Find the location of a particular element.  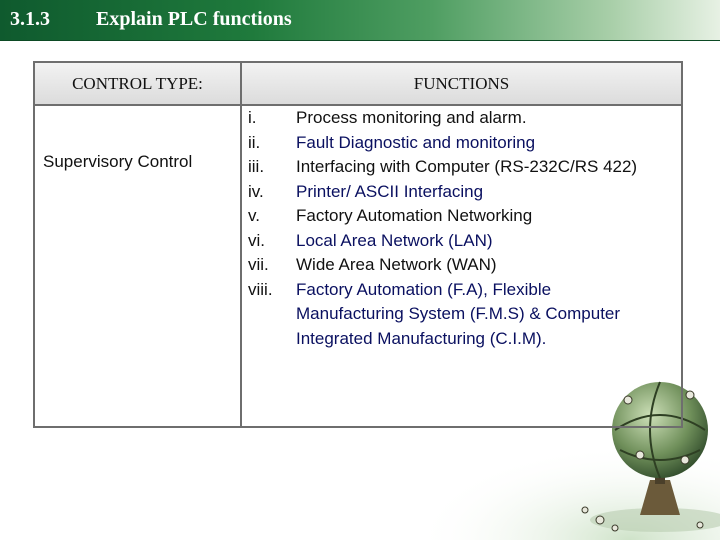

list-item: ii. Fault Diagnostic and monitoring is located at coordinates (461, 143).